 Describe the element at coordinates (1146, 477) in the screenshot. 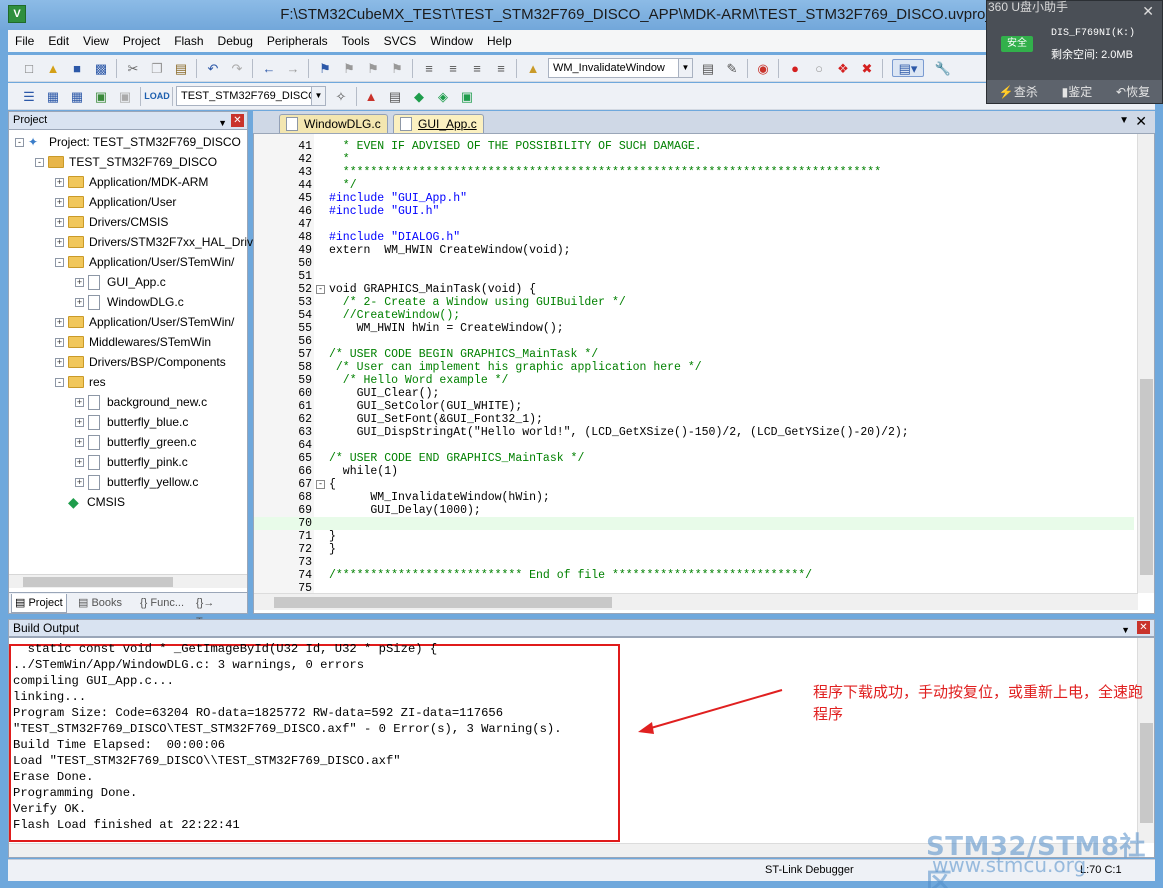

I see `scroll-thumb` at that location.